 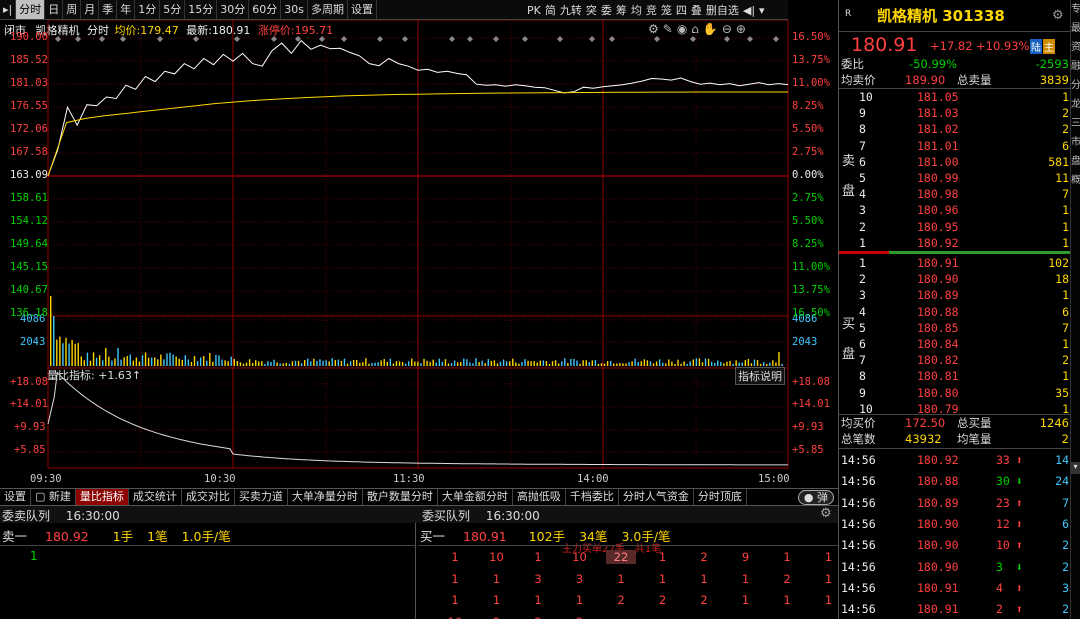 I want to click on tab-buy-sell-power: 买卖力道, so click(x=261, y=497).